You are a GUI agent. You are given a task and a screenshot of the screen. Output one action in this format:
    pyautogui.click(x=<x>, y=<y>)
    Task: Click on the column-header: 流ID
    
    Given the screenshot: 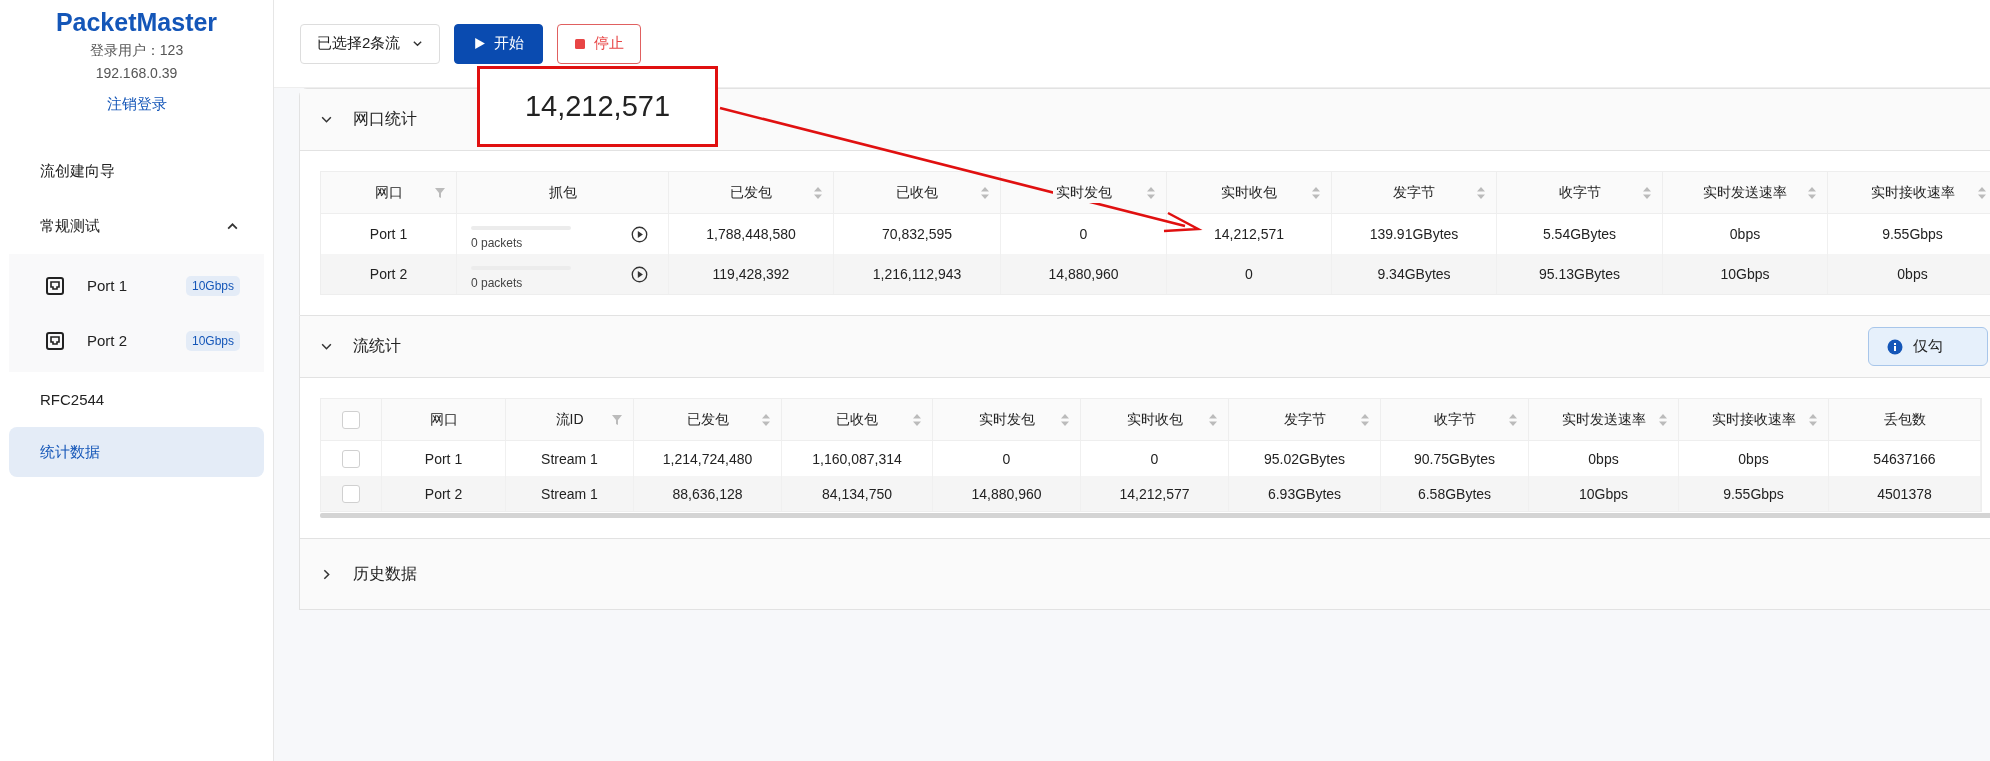 What is the action you would take?
    pyautogui.click(x=570, y=420)
    